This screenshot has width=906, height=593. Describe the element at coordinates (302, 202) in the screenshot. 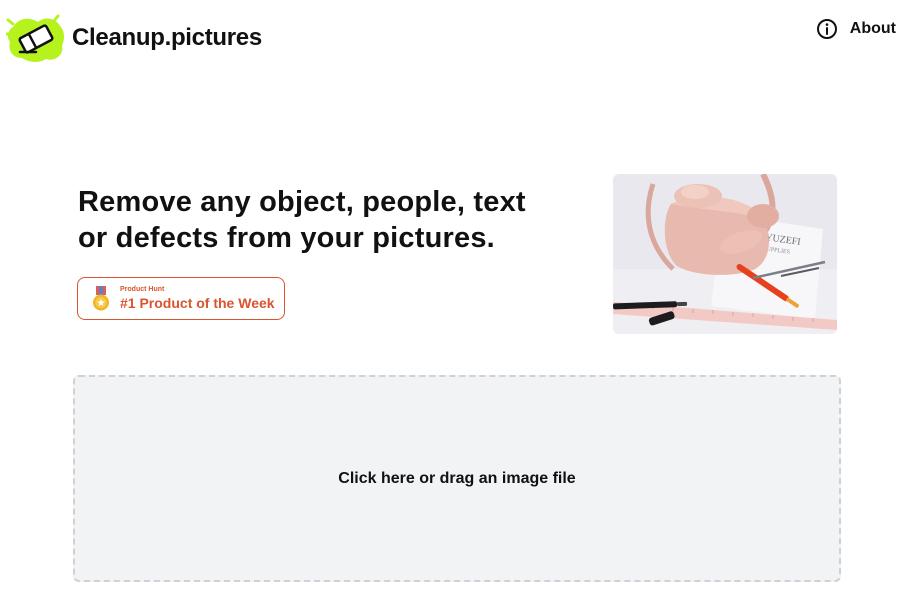

I see `hero-title-line-1: Remove any object, people, text` at that location.